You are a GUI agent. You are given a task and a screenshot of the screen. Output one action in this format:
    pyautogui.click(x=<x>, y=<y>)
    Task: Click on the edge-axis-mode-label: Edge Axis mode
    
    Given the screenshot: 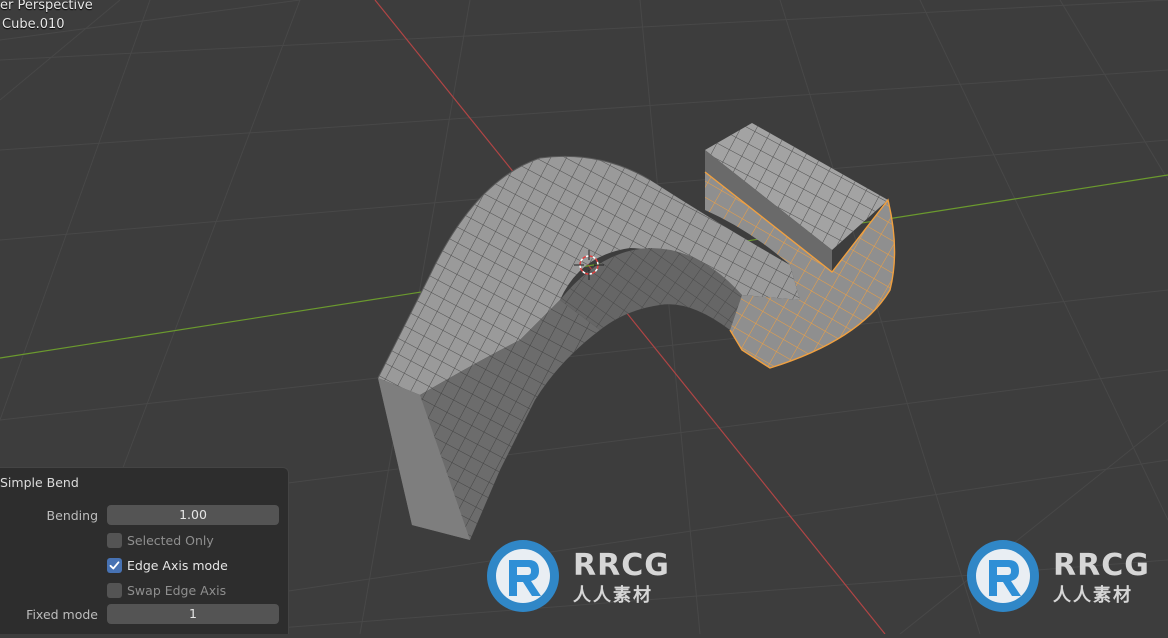 What is the action you would take?
    pyautogui.click(x=177, y=565)
    